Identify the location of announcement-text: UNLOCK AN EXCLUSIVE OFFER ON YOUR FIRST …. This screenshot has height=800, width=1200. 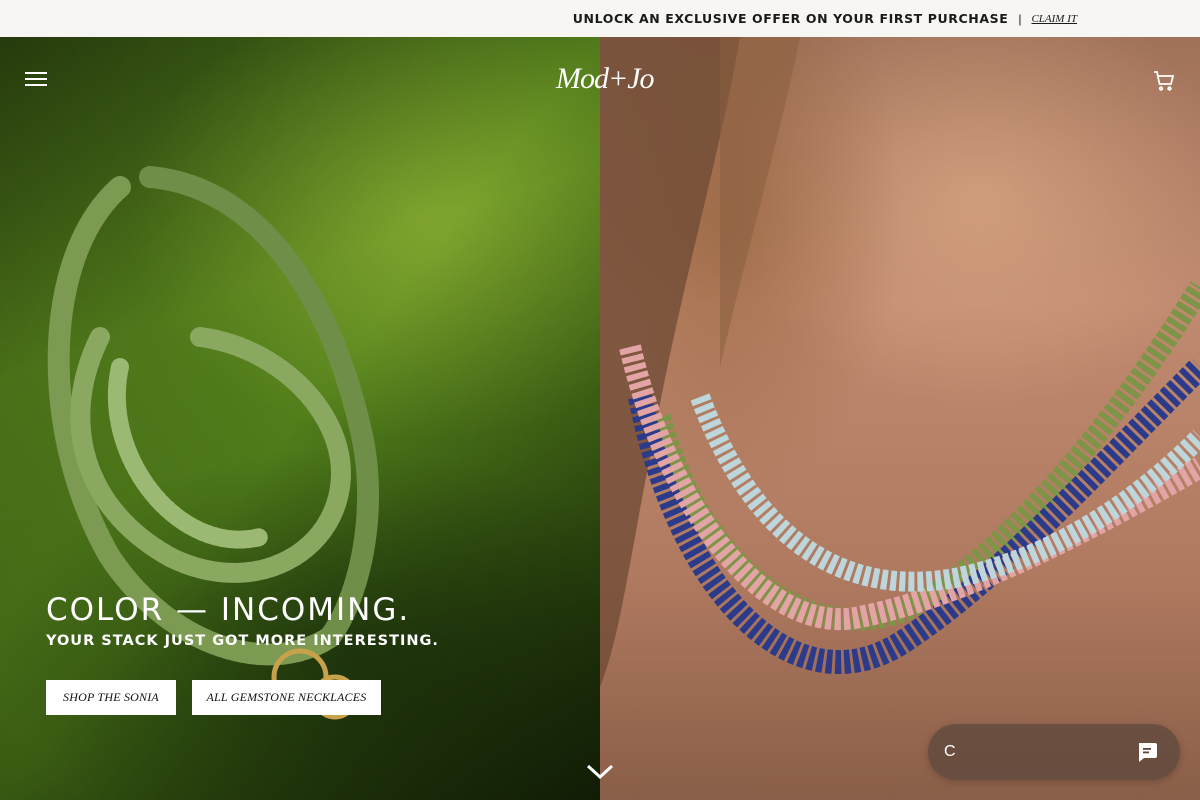
(790, 18).